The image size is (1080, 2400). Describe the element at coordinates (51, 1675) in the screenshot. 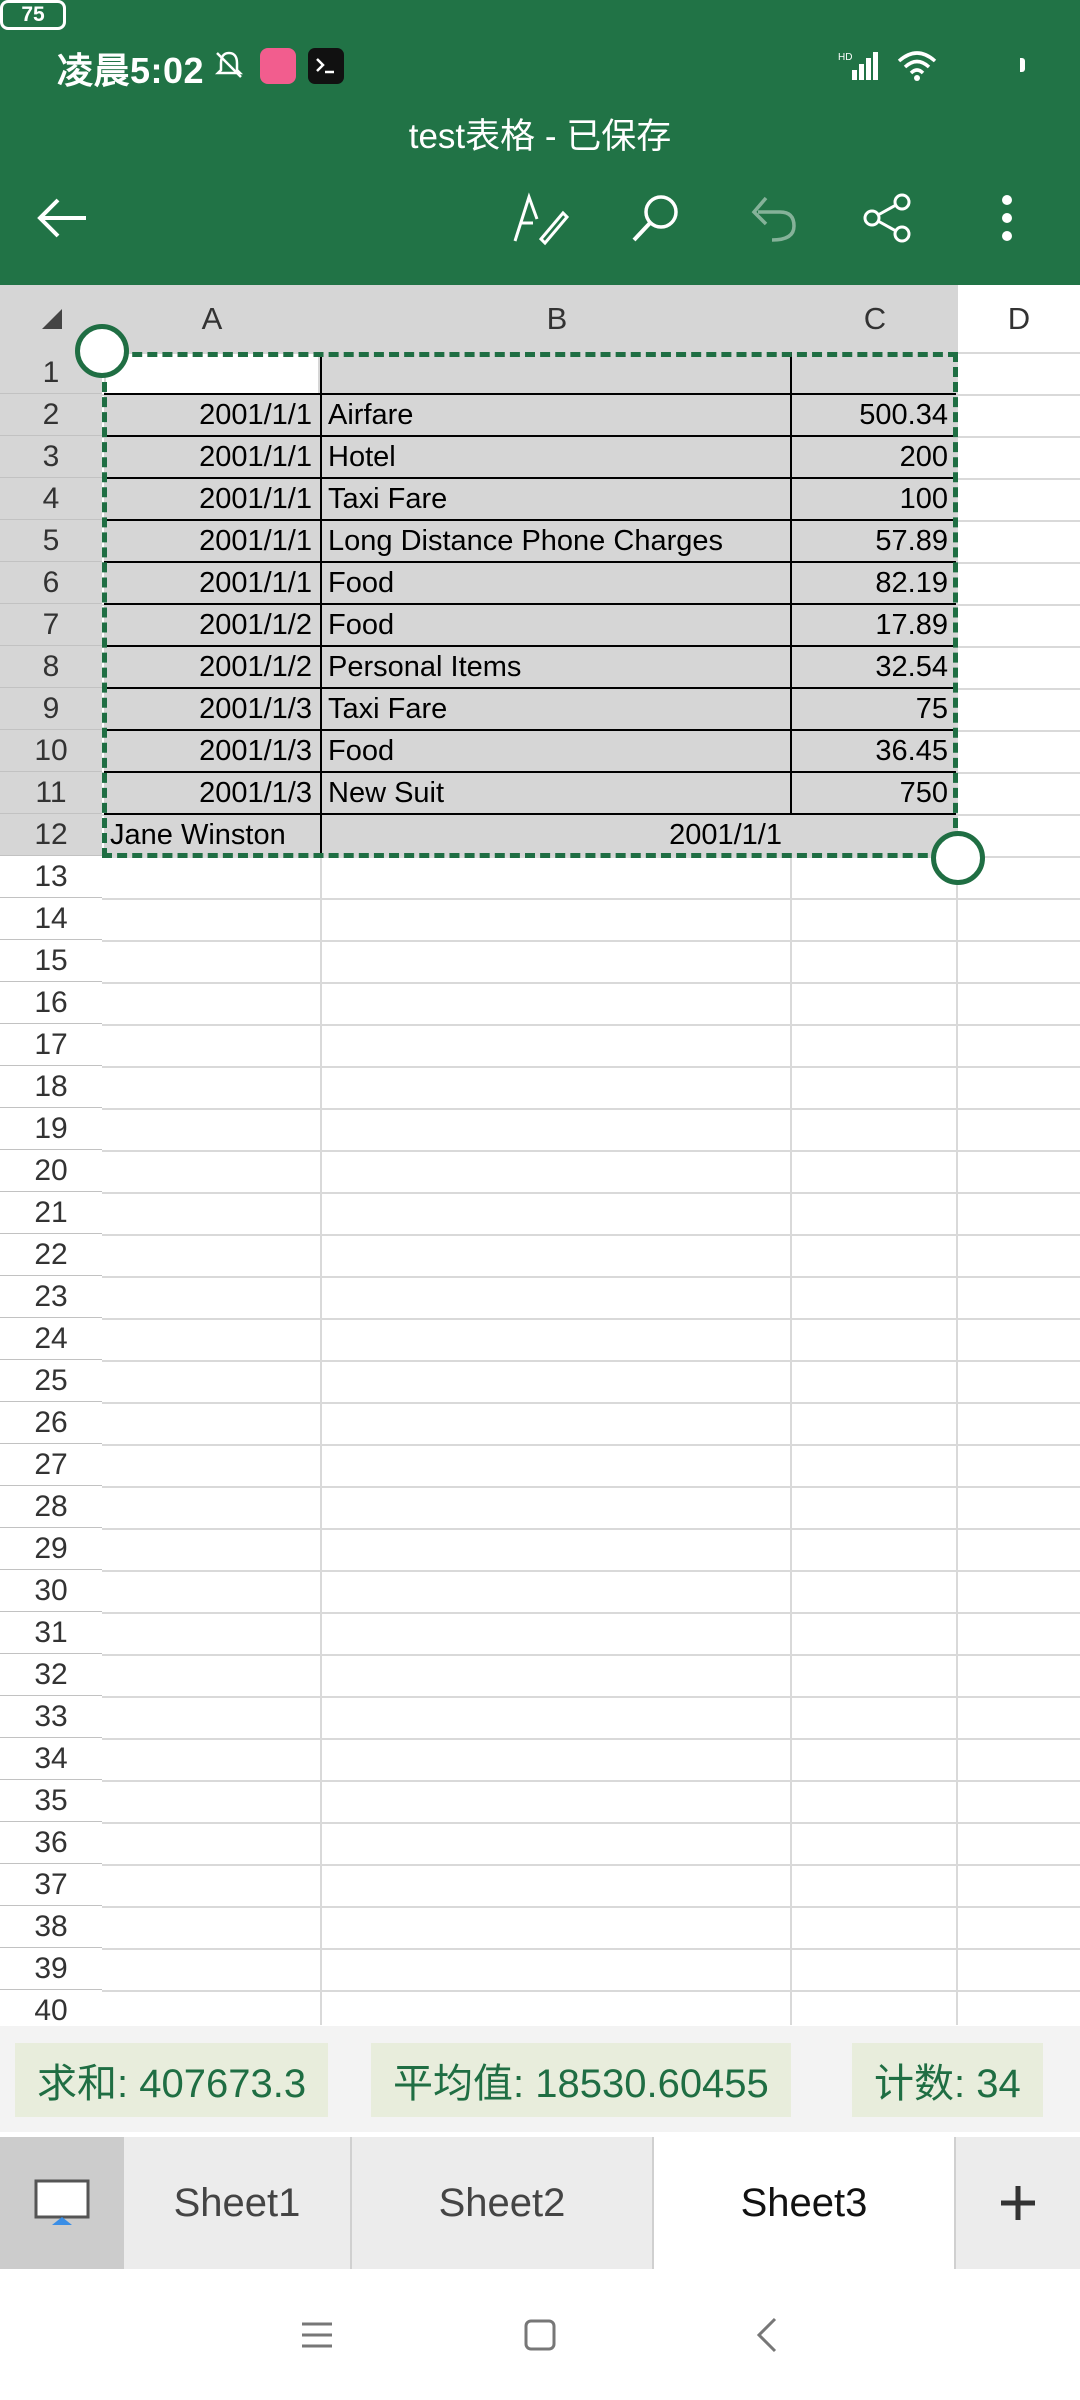

I see `row-header-32: 32` at that location.